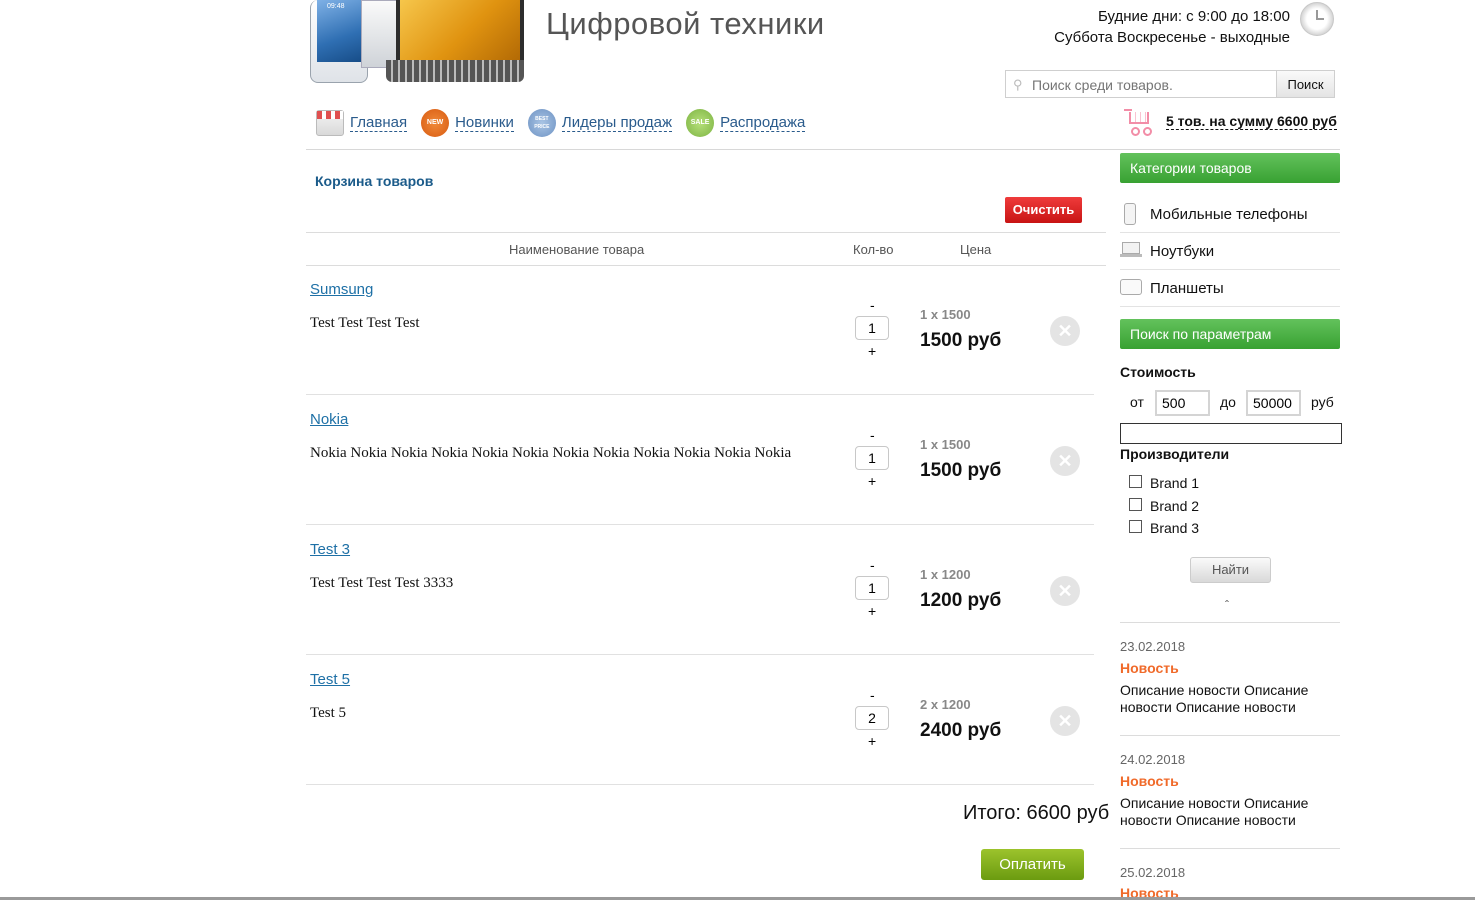  Describe the element at coordinates (374, 181) in the screenshot. I see `page-title: Корзина товаров` at that location.